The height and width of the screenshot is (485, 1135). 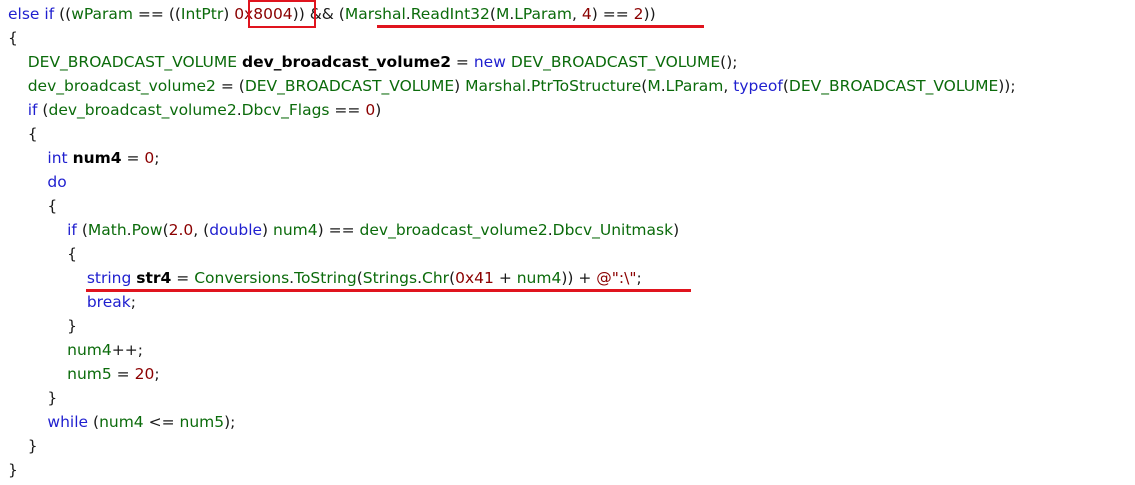 I want to click on code-keyword: new, so click(x=492, y=62).